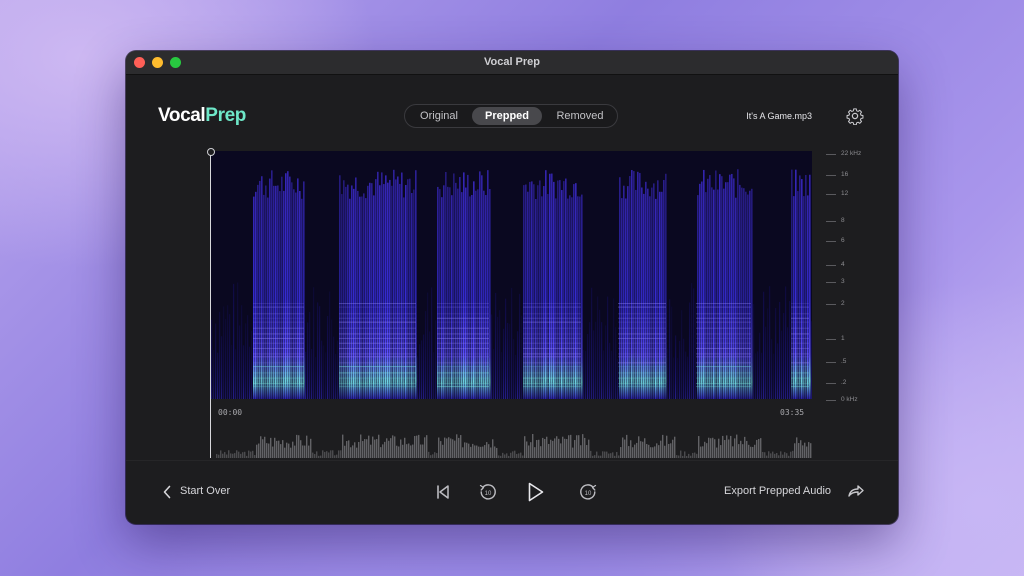 The image size is (1024, 576). Describe the element at coordinates (849, 399) in the screenshot. I see `frequency-label: 0 kHz` at that location.